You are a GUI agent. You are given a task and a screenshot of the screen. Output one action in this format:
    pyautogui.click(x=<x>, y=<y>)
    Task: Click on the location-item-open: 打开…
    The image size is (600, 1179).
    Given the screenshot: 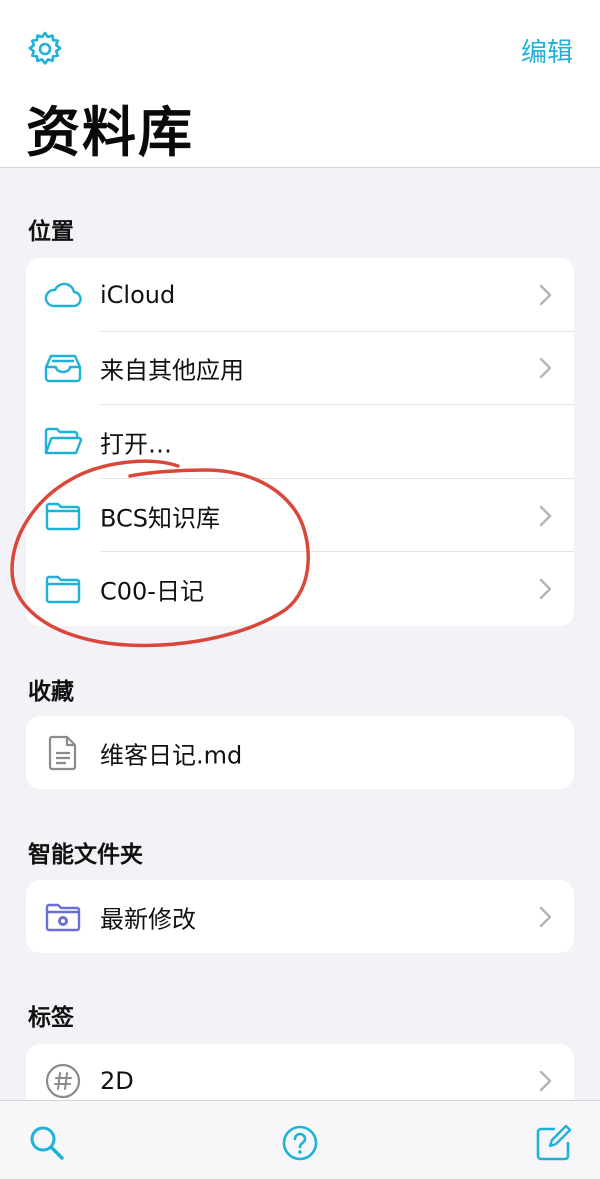 What is the action you would take?
    pyautogui.click(x=300, y=442)
    